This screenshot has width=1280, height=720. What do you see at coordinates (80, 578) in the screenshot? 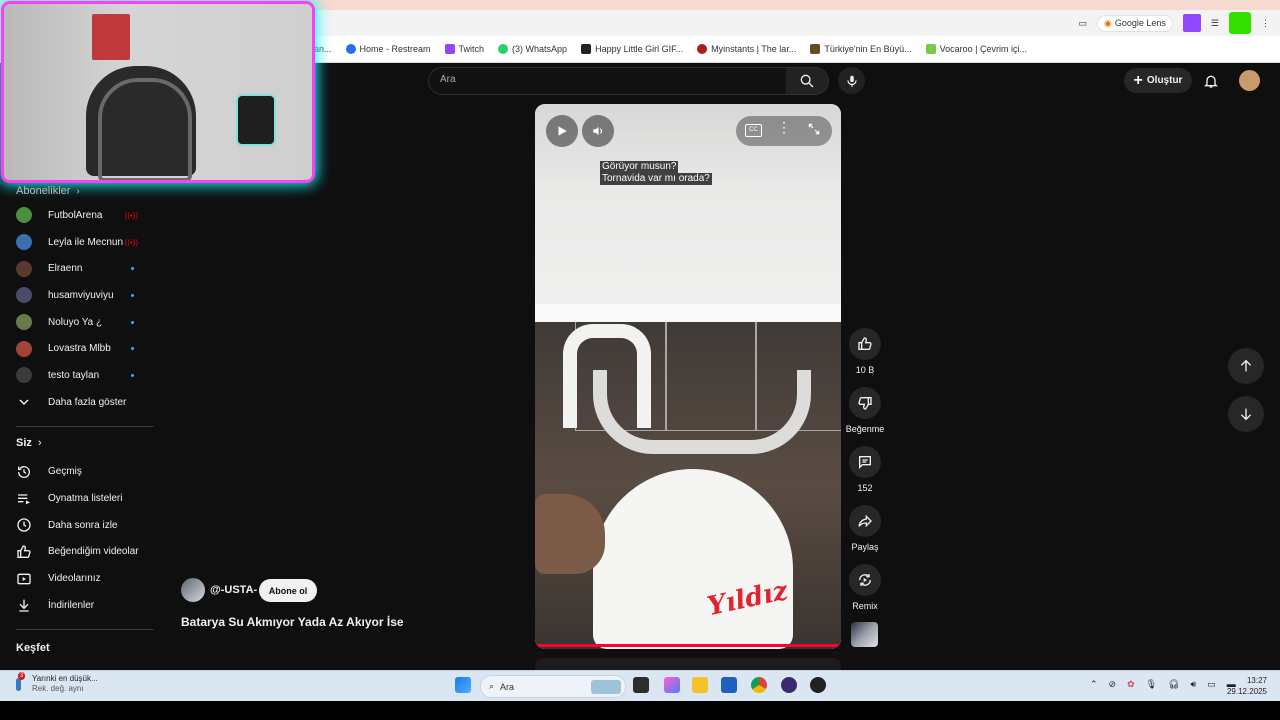
I see `sidebar-item-your-videos: Videolarınız` at bounding box center [80, 578].